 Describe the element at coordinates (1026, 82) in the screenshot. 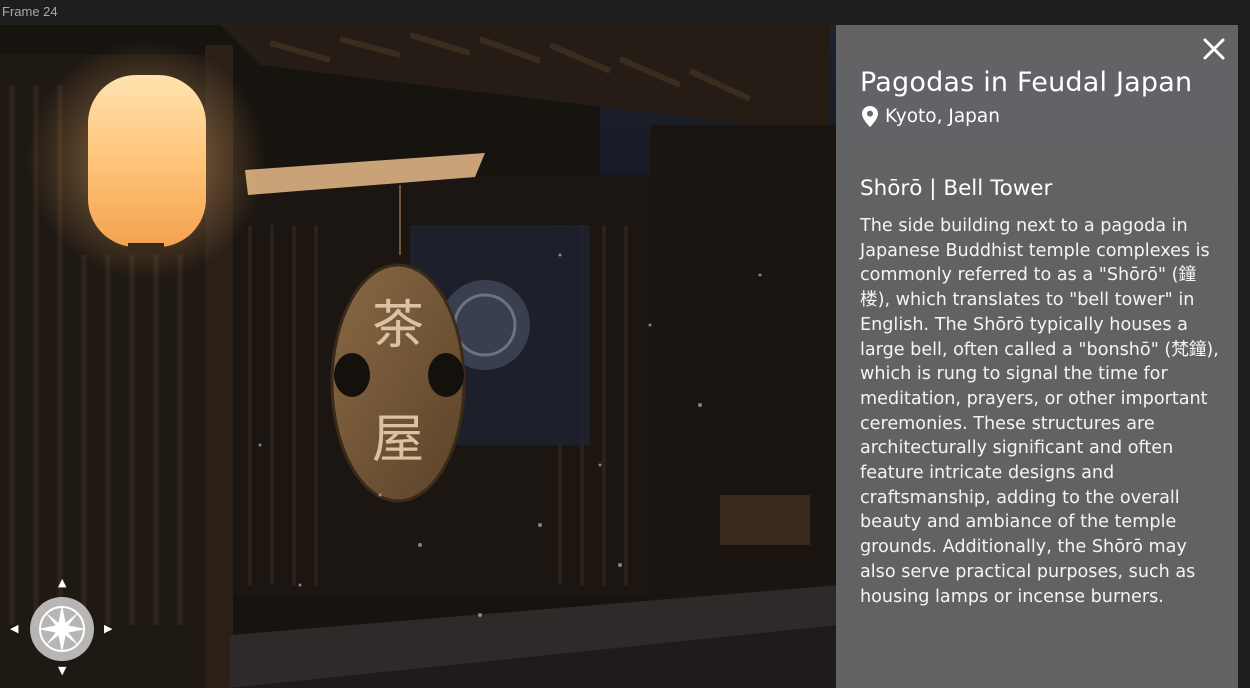

I see `panel-title: Pagodas in Feudal Japan` at that location.